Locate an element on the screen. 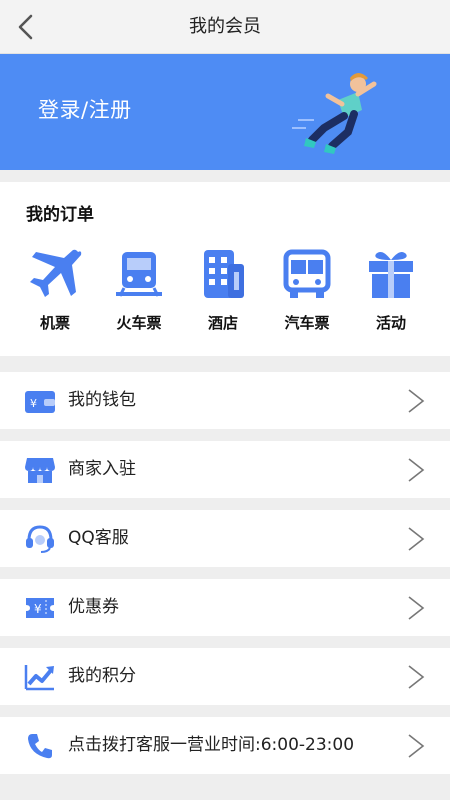  order-hotel: 酒店 is located at coordinates (223, 293).